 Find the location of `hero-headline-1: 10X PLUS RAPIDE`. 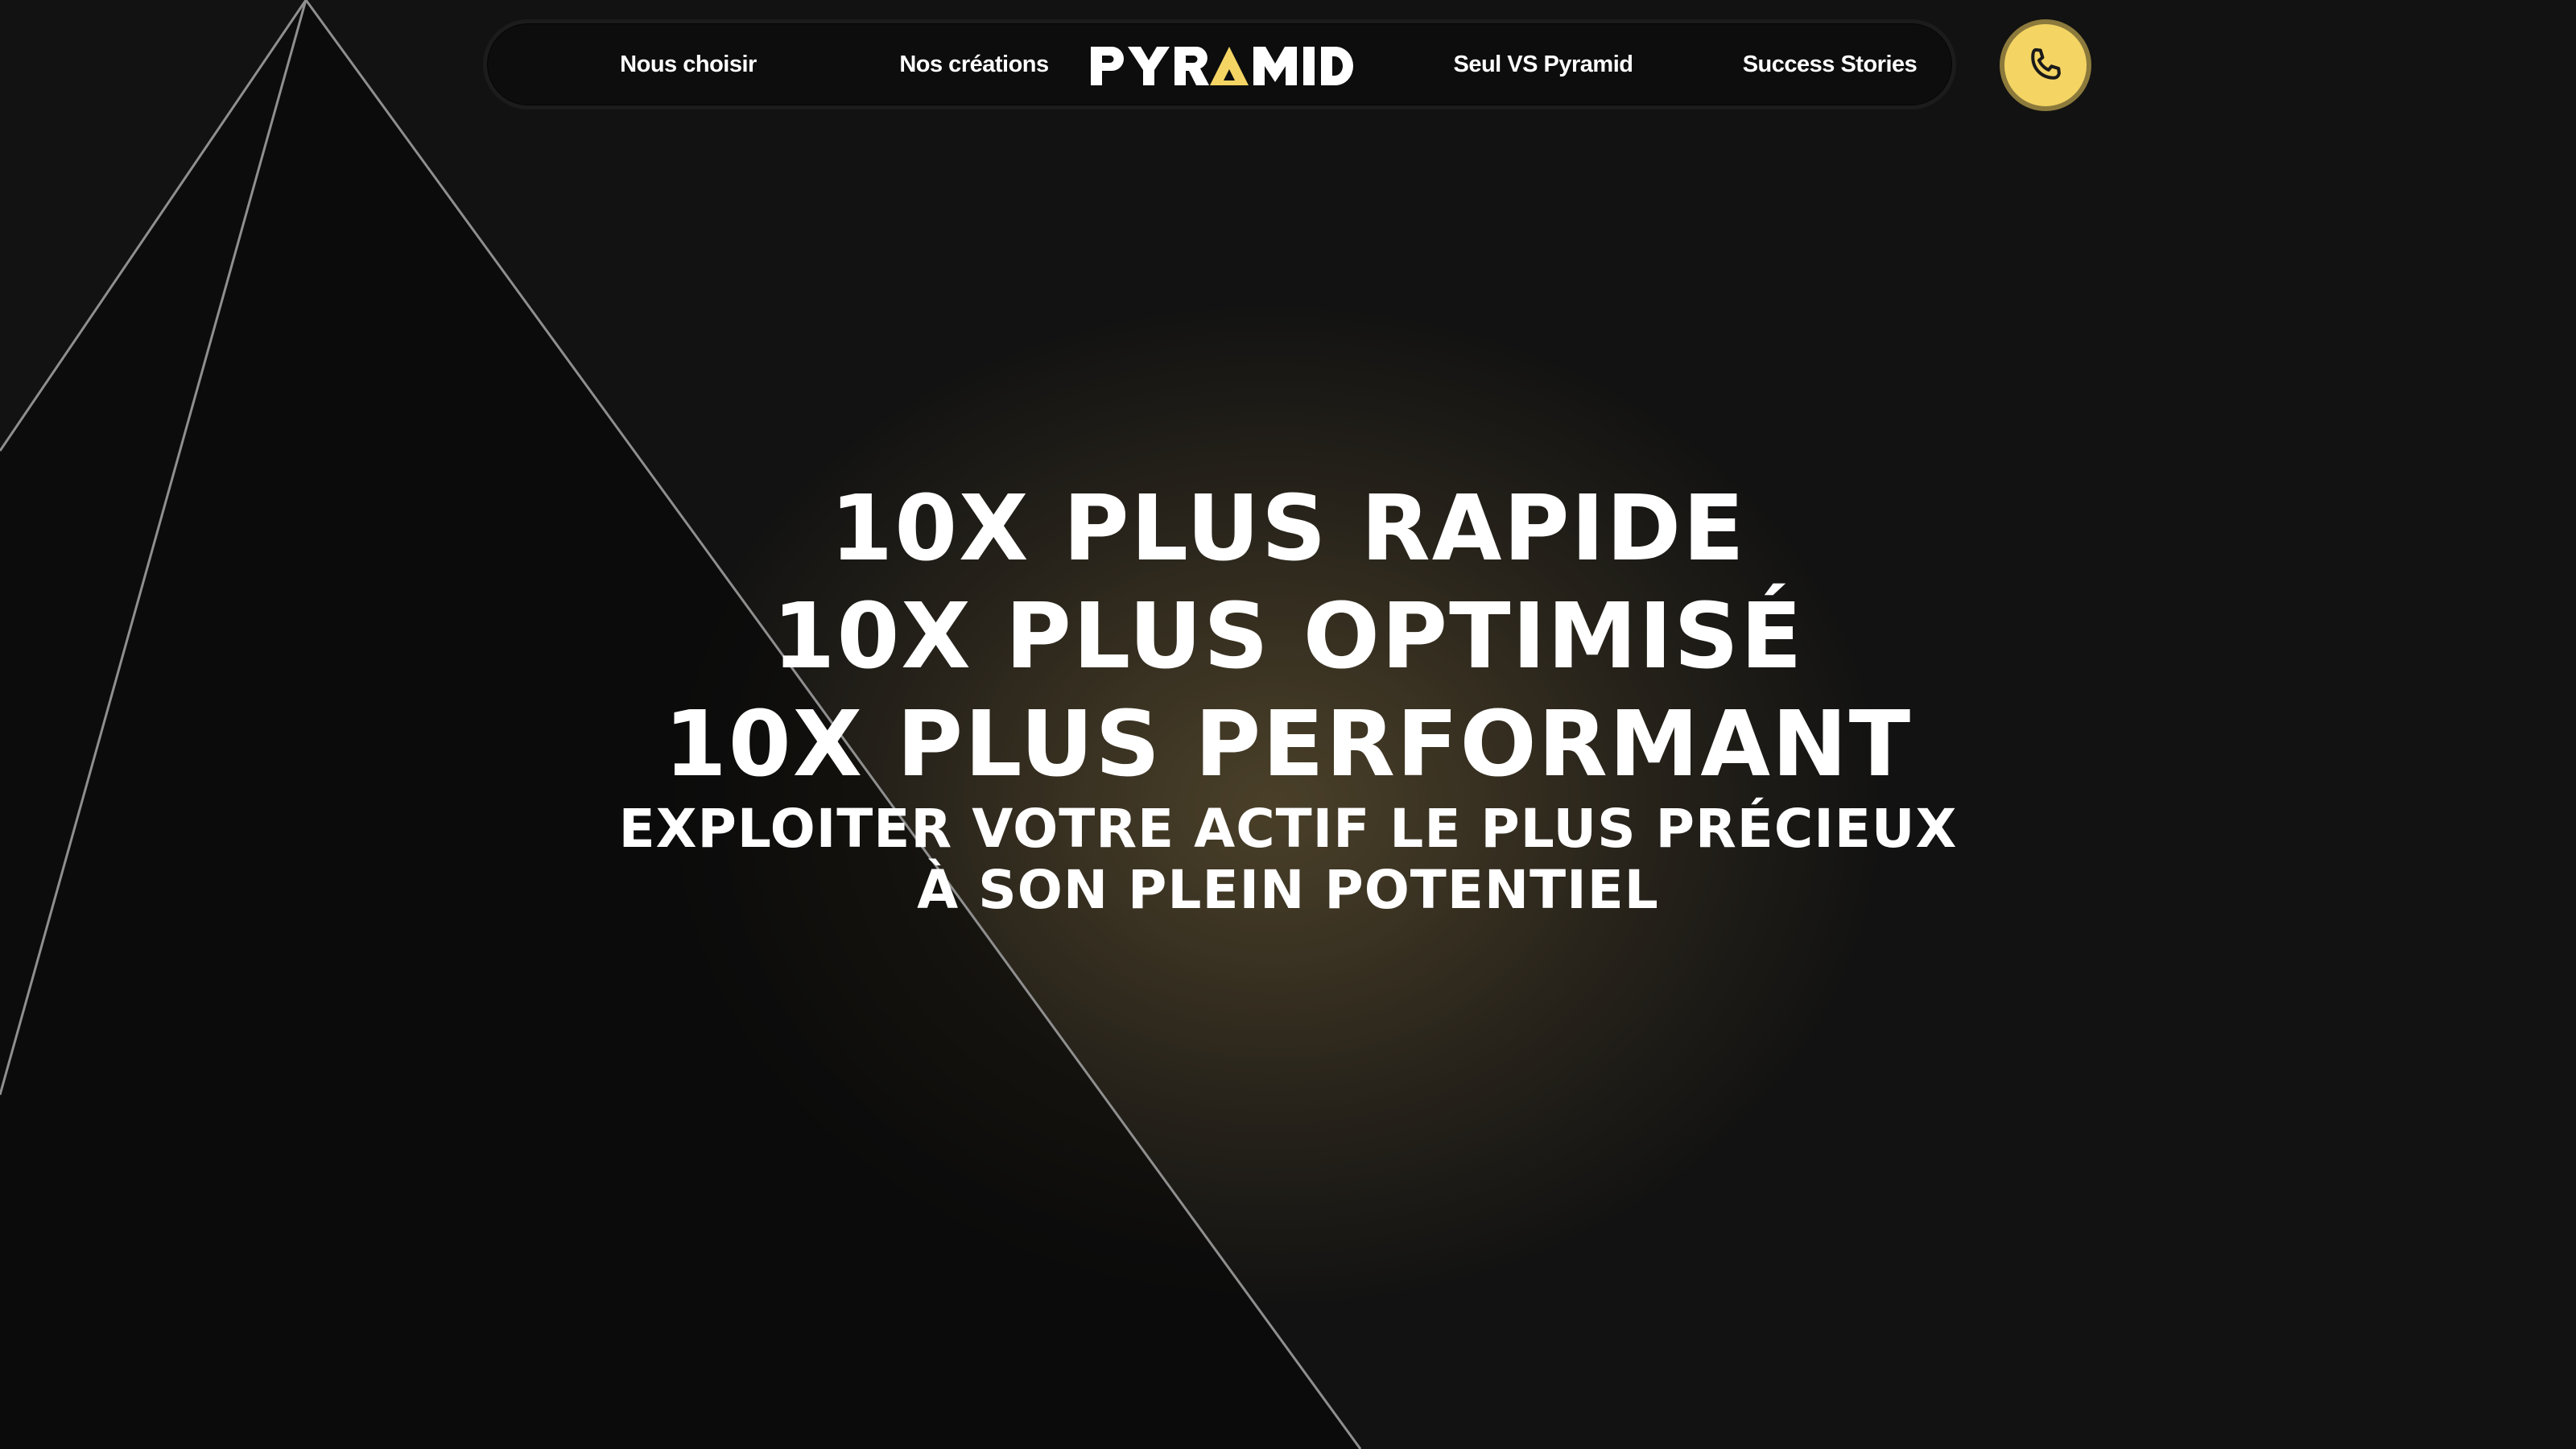

hero-headline-1: 10X PLUS RAPIDE is located at coordinates (1288, 529).